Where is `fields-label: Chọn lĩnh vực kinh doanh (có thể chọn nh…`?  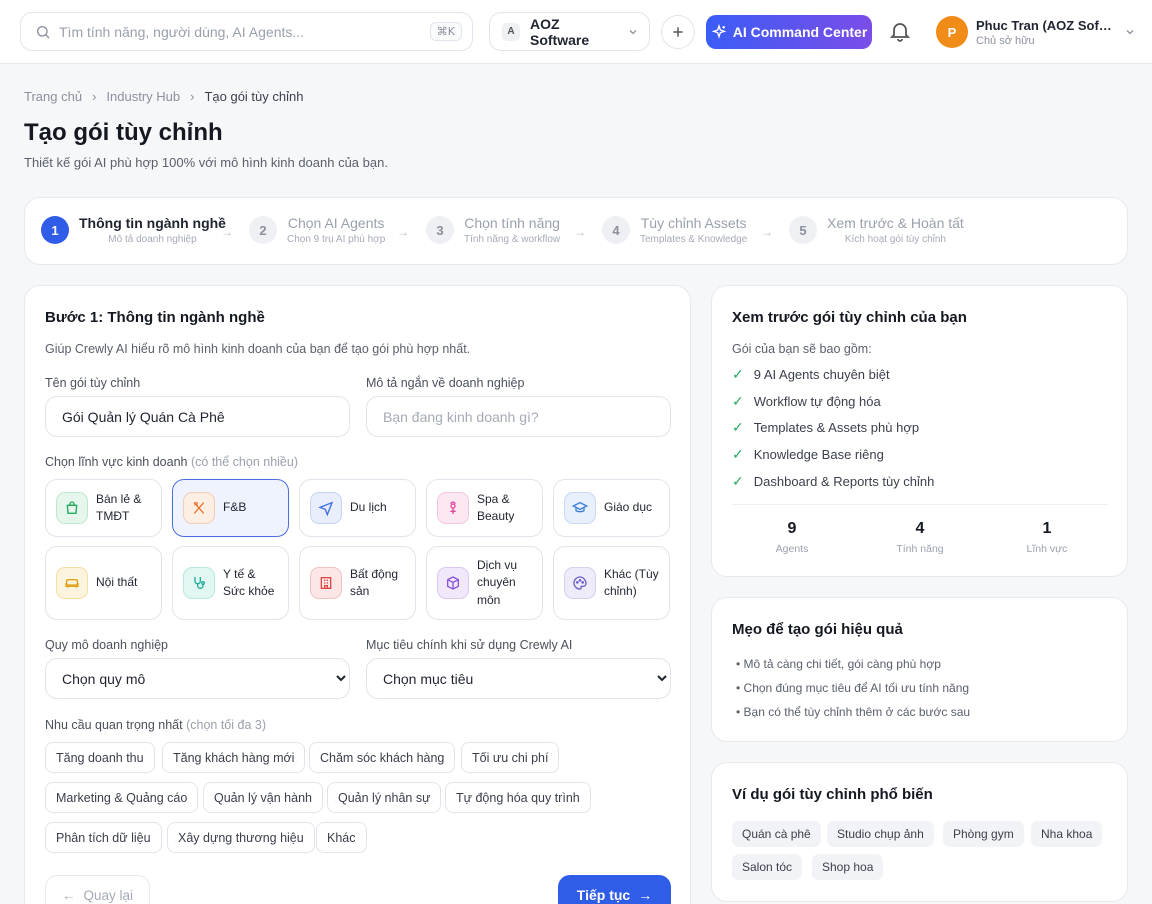
fields-label: Chọn lĩnh vực kinh doanh (có thể chọn nh… is located at coordinates (171, 462).